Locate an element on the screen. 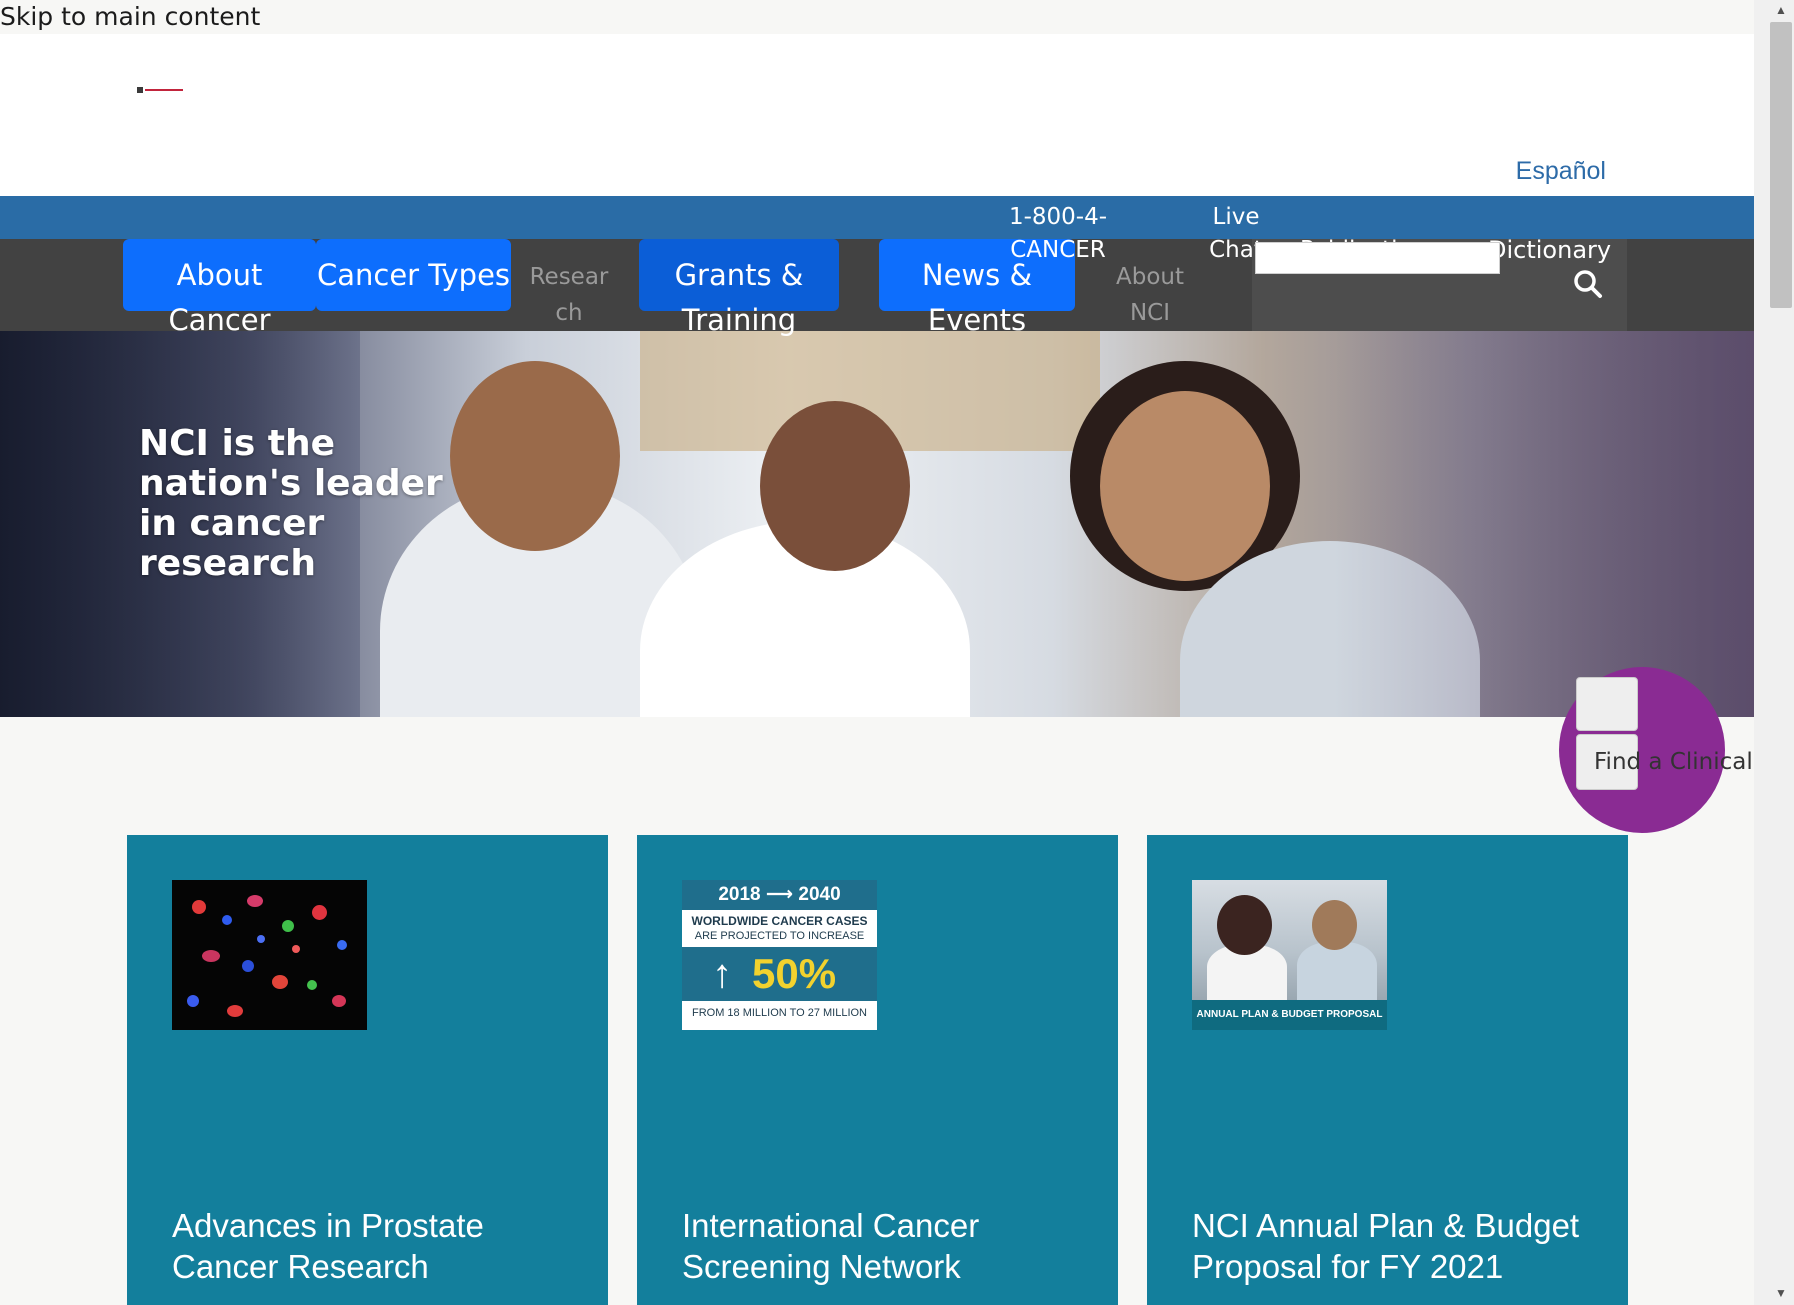 The width and height of the screenshot is (1794, 1305). doctor-head is located at coordinates (1244, 925).